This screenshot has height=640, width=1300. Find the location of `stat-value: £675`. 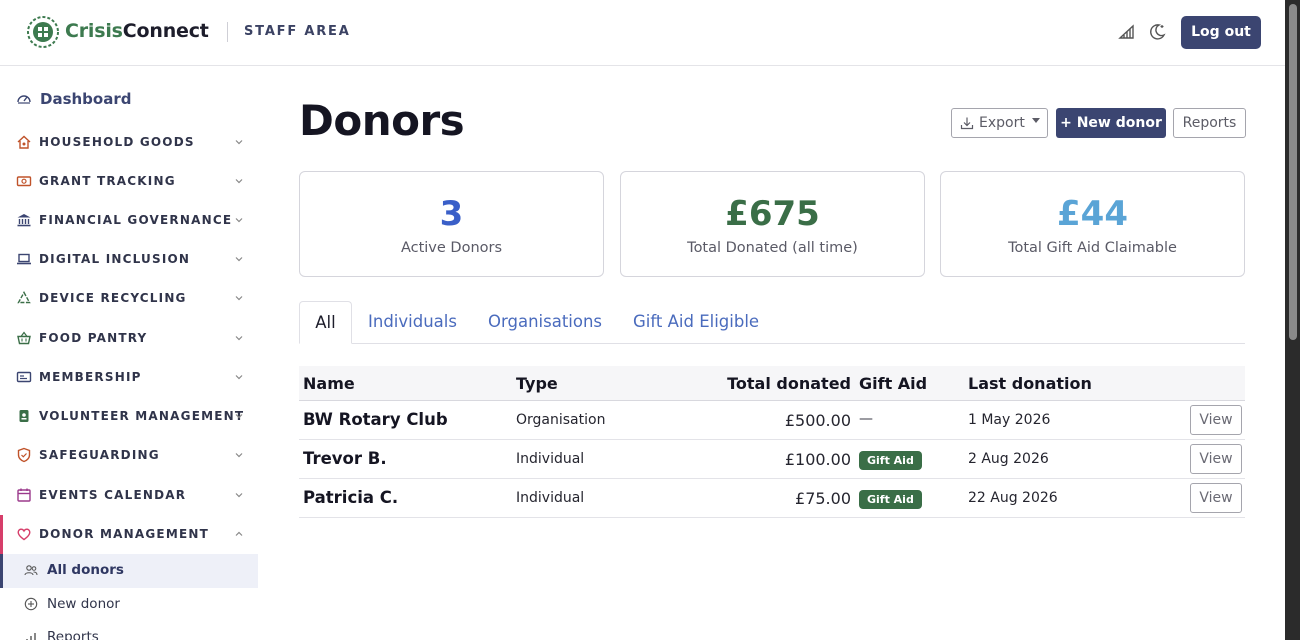

stat-value: £675 is located at coordinates (772, 214).